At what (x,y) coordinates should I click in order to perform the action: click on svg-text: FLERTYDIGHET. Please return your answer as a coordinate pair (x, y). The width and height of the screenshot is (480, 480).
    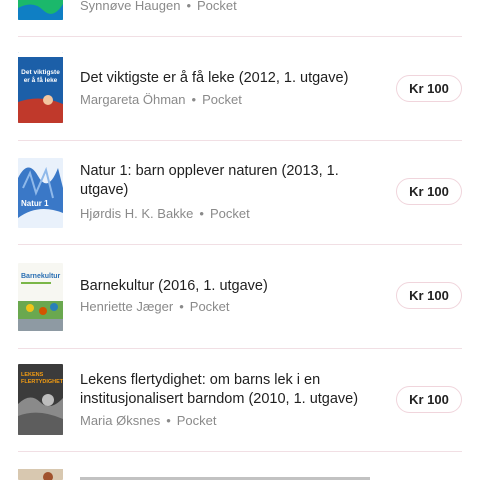
    Looking at the image, I should click on (42, 382).